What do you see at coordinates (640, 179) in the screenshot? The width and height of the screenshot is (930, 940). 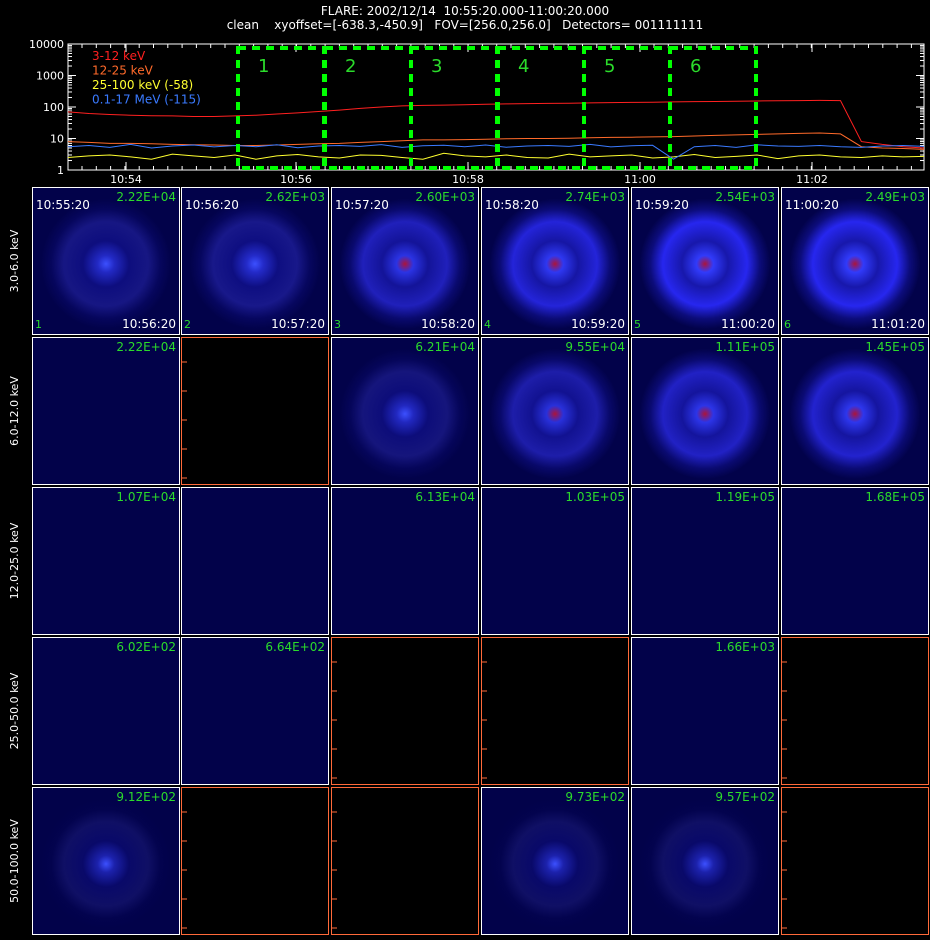 I see `x-tick-label: 11:00` at bounding box center [640, 179].